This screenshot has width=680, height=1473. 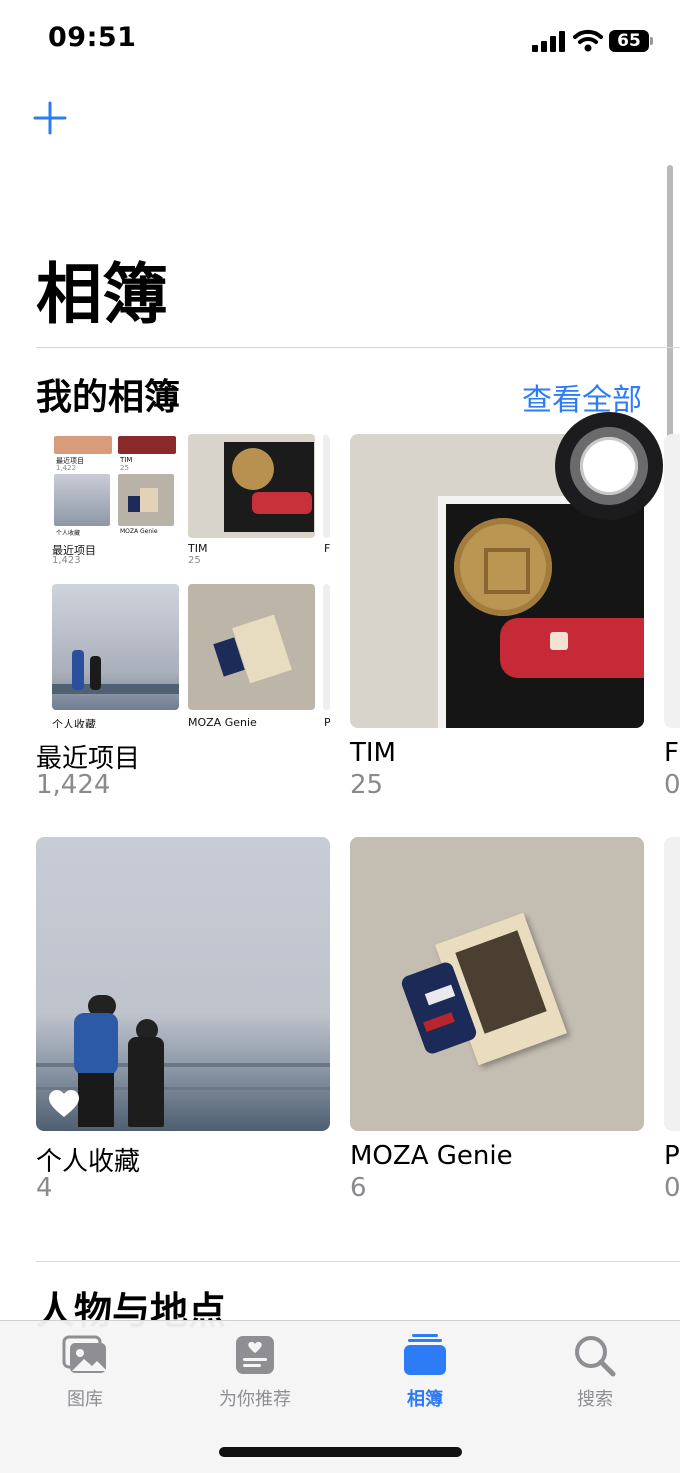 What do you see at coordinates (373, 753) in the screenshot?
I see `album-name: TIM` at bounding box center [373, 753].